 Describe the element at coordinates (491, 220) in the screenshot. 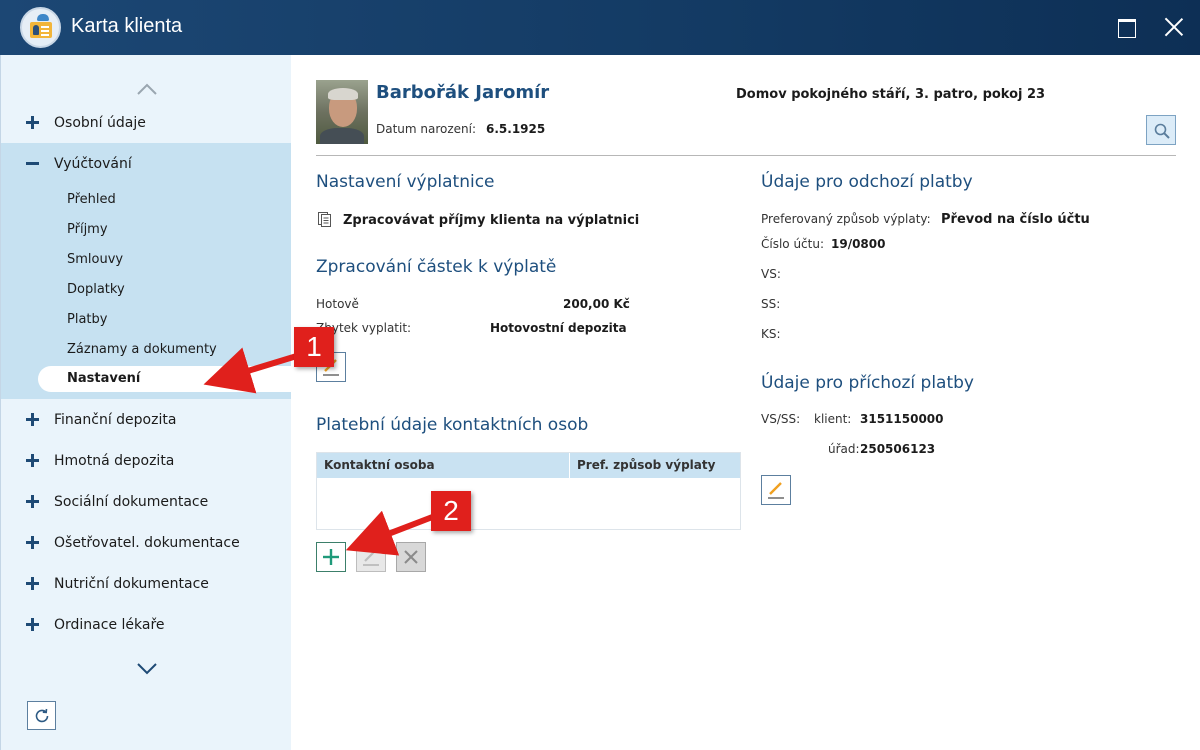

I see `process-on-payroll-text: Zpracovávat příjmy klienta na výplatnici` at that location.